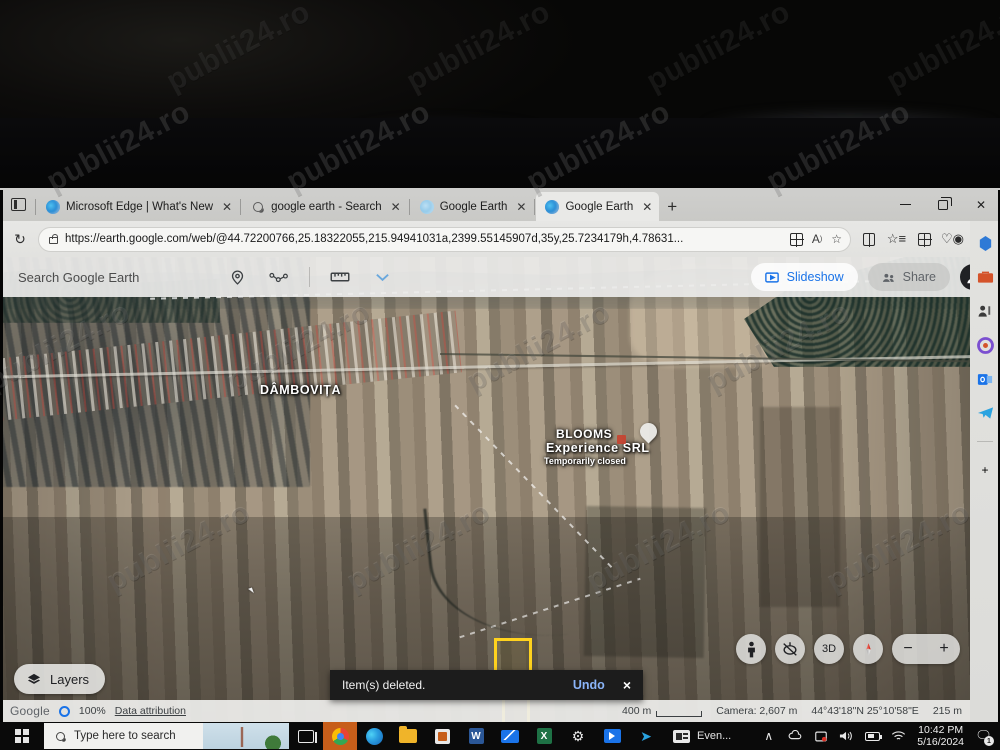  Describe the element at coordinates (374, 736) in the screenshot. I see `edge-icon` at that location.